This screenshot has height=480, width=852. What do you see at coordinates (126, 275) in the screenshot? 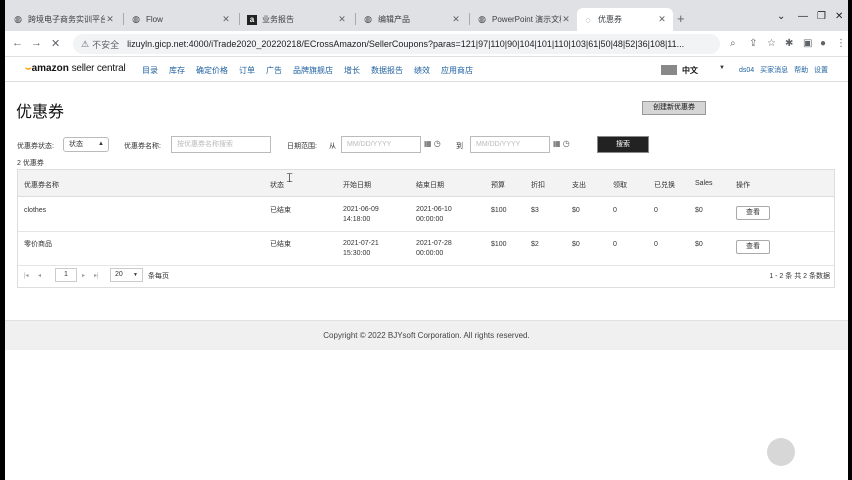
I see `per-page-select: 20 ▼` at bounding box center [126, 275].